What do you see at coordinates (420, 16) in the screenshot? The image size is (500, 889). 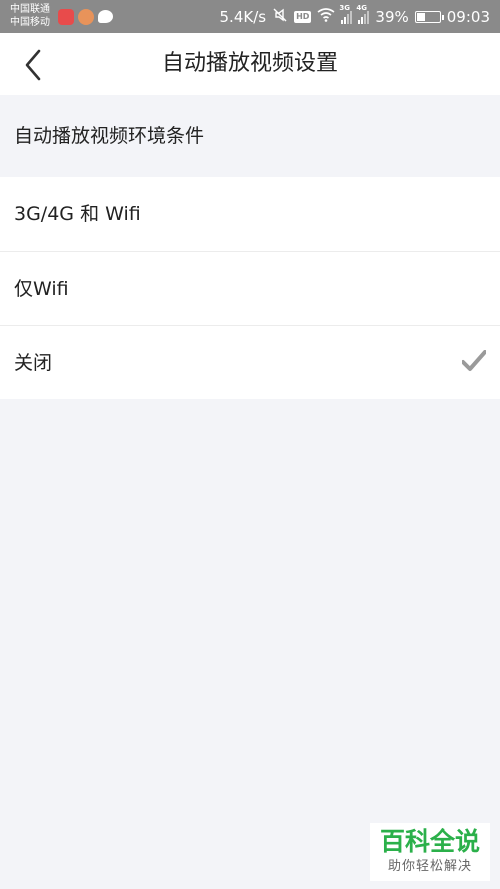 I see `battery-fill` at bounding box center [420, 16].